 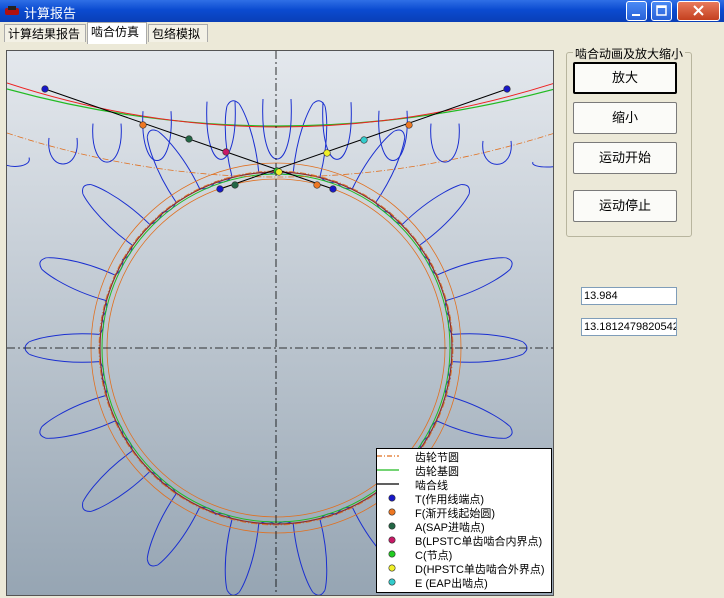 I want to click on legend-label: C(节点), so click(x=434, y=556).